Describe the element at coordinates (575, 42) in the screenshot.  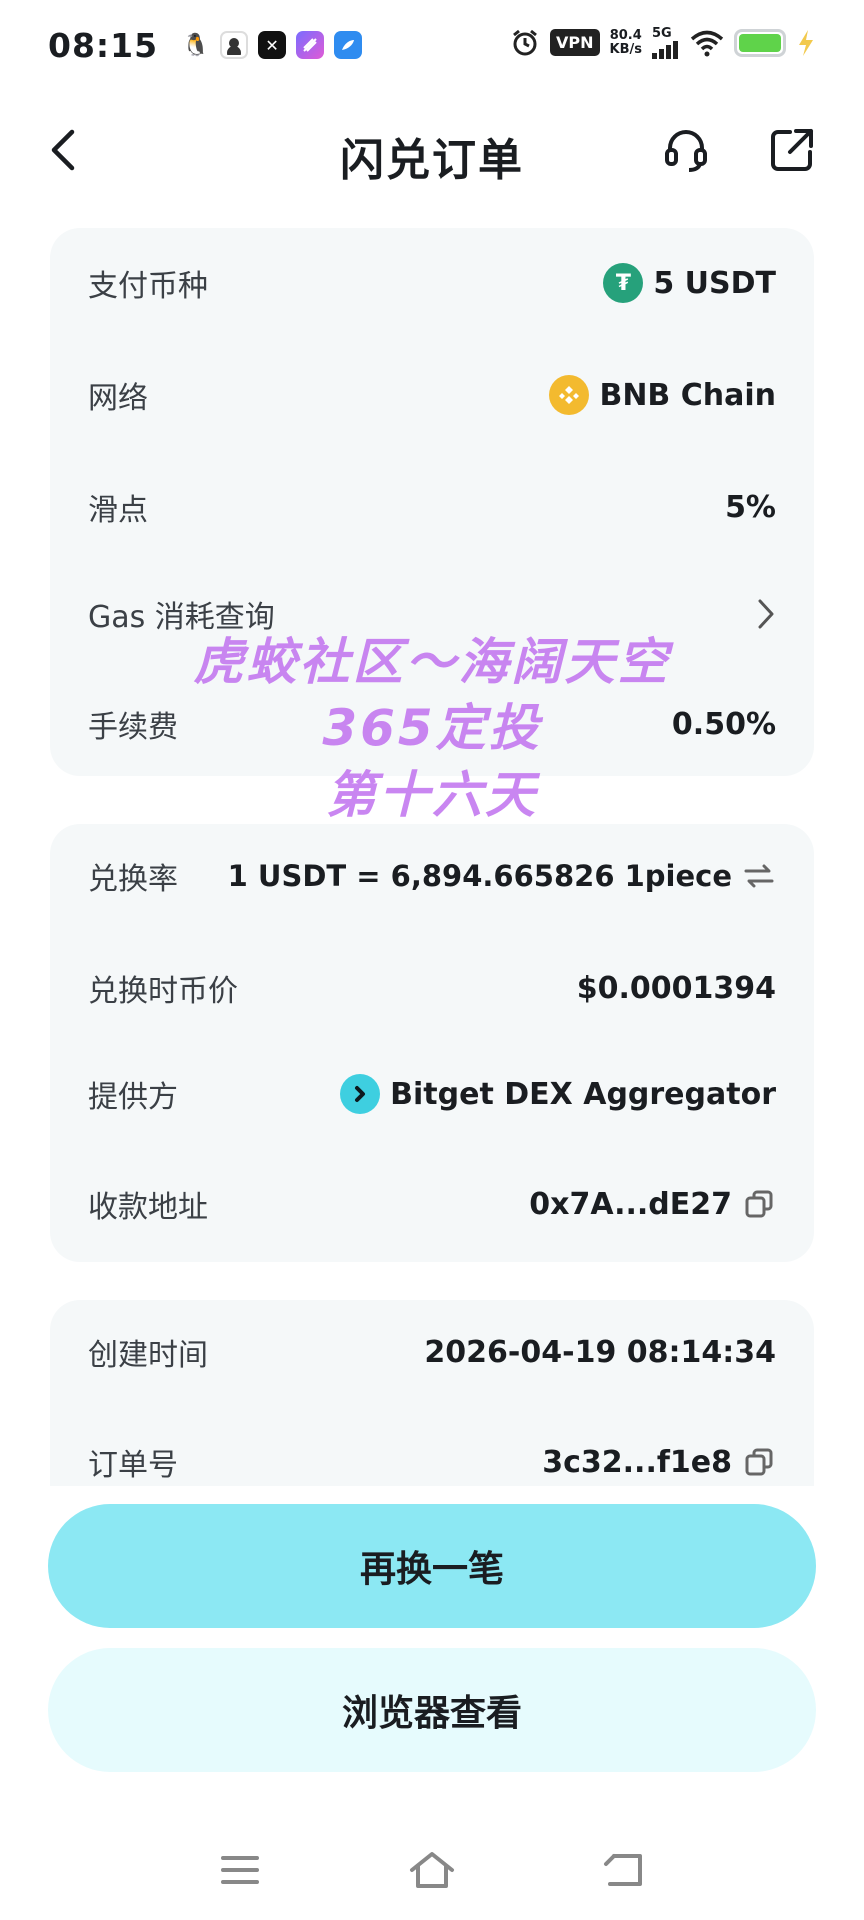
I see `vpn-badge: VPN` at that location.